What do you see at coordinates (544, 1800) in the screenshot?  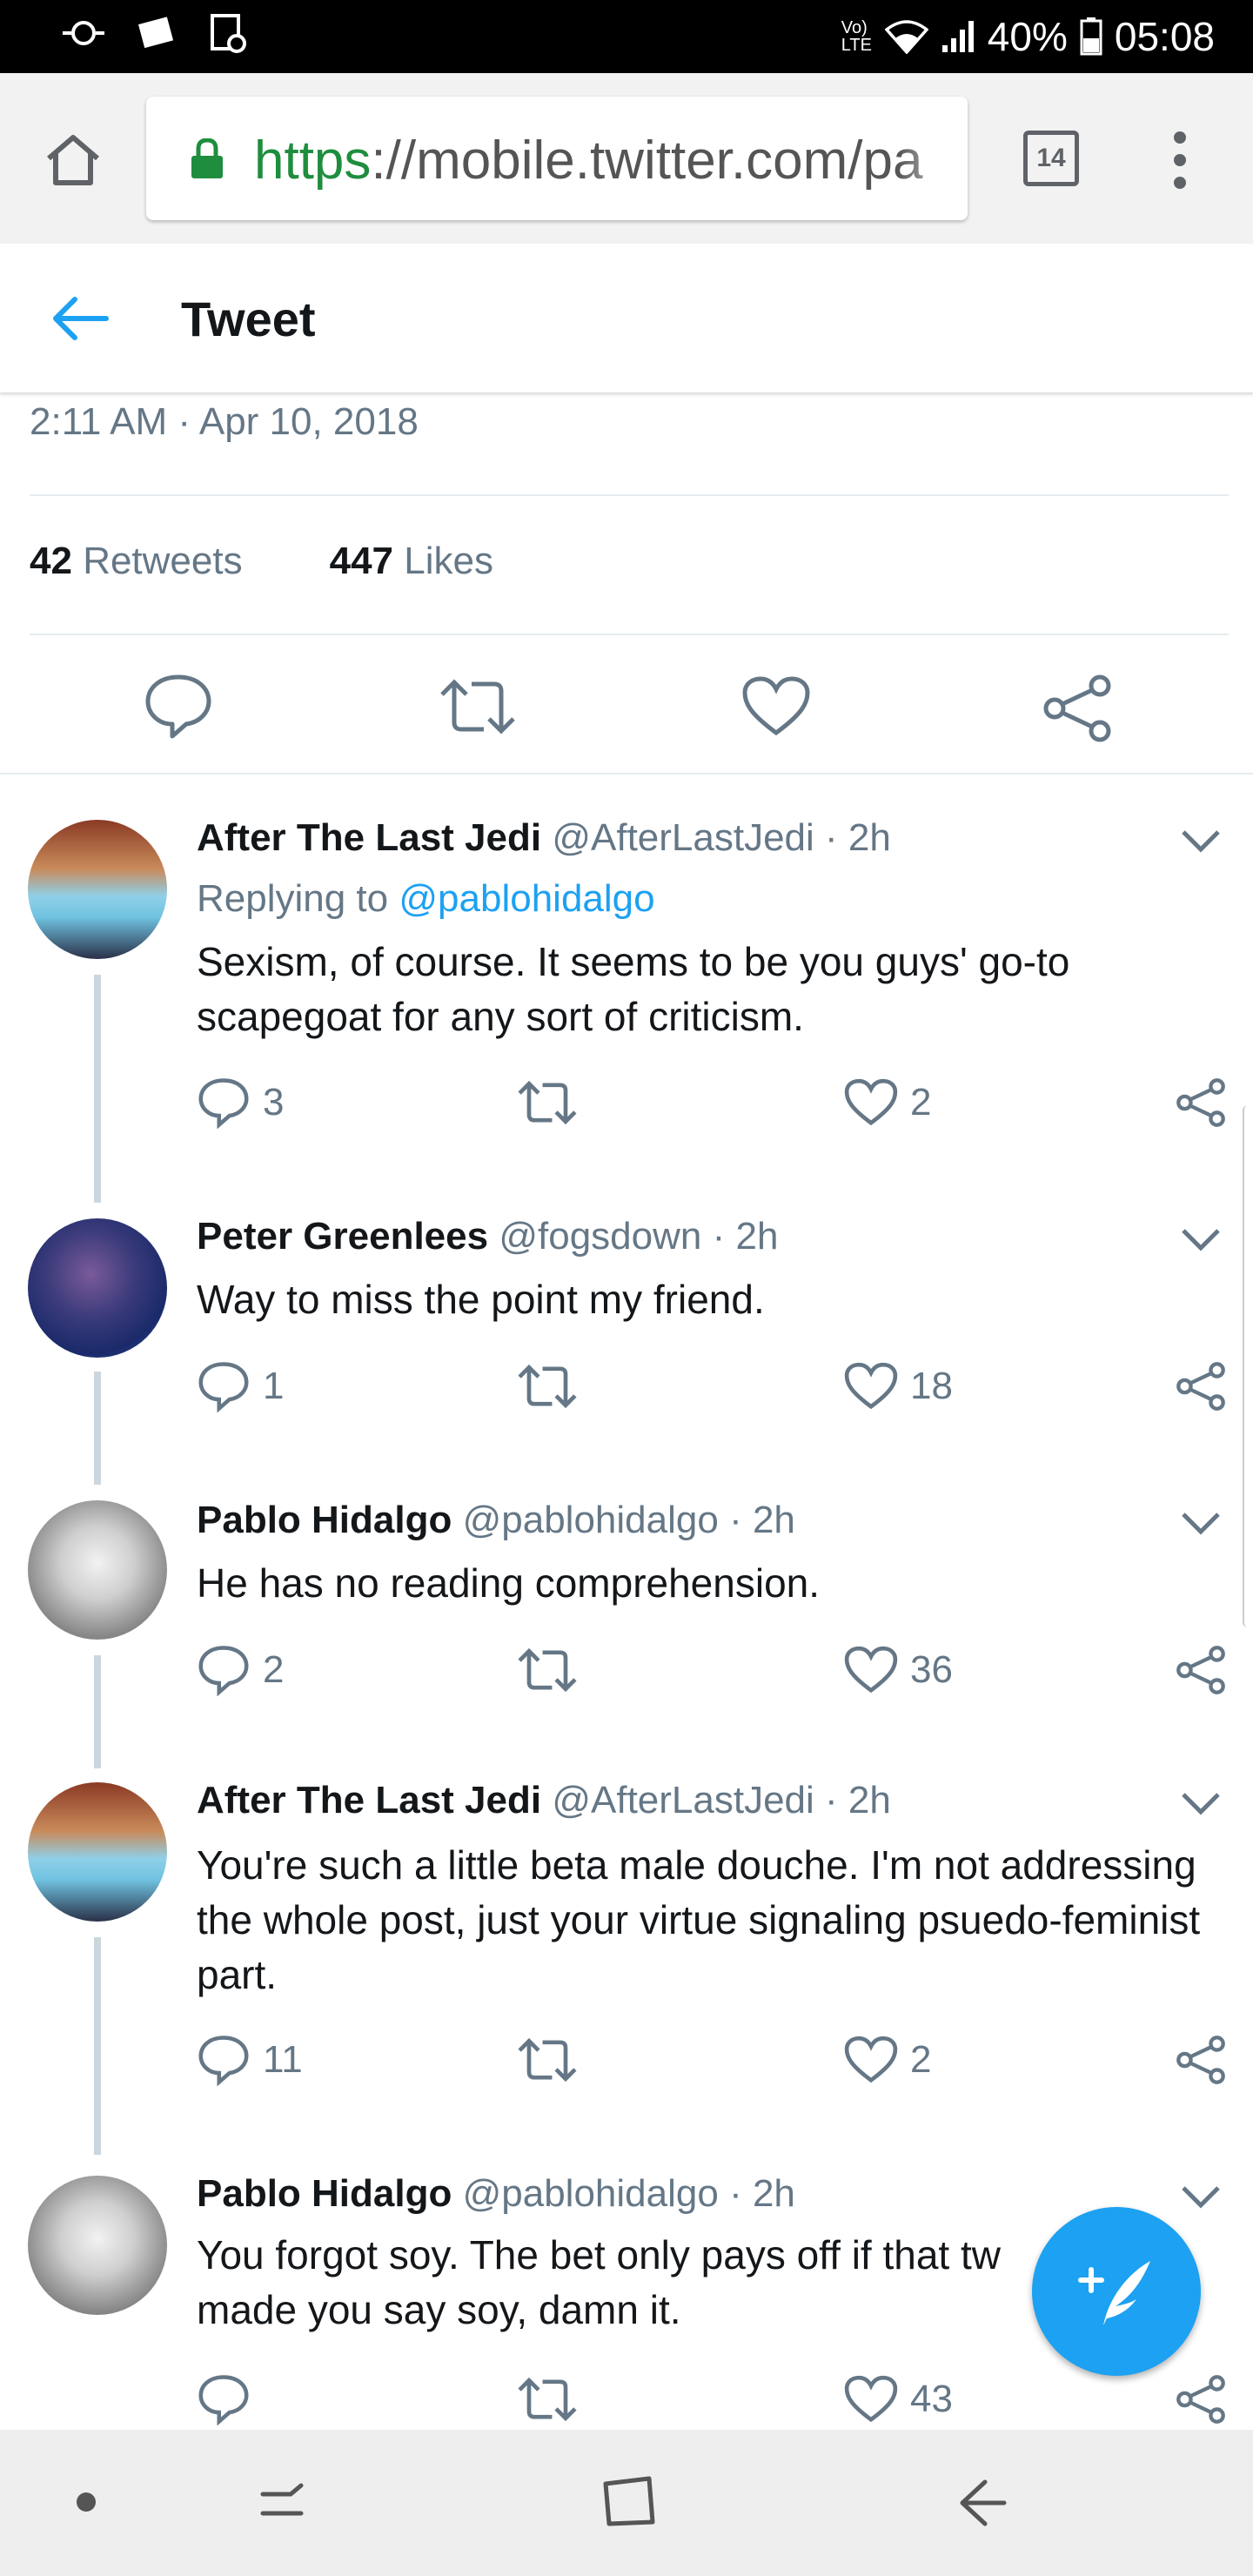 I see `tweet-author: After The Last Jedi @AfterLastJedi · 2h` at bounding box center [544, 1800].